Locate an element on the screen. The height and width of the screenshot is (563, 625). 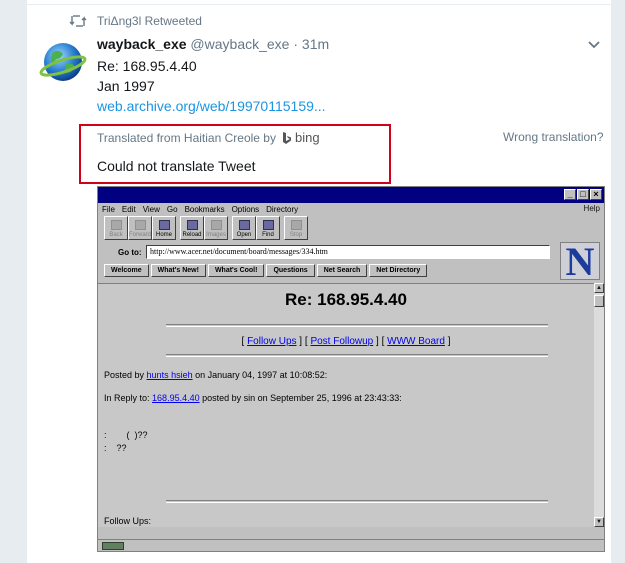
tweet-header: wayback_exe @wayback_exe · 31m is located at coordinates (213, 44).